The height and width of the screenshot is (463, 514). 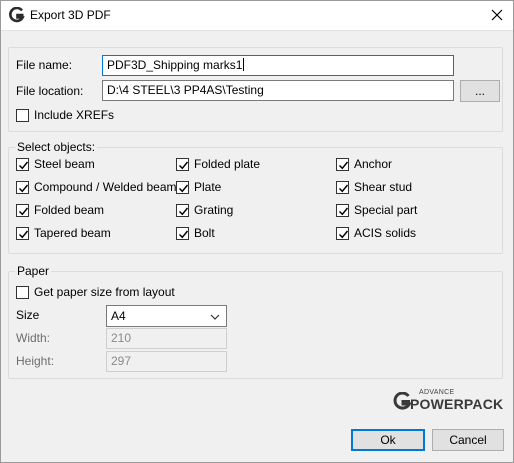 What do you see at coordinates (257, 15) in the screenshot?
I see `title-bar: Export 3D PDF` at bounding box center [257, 15].